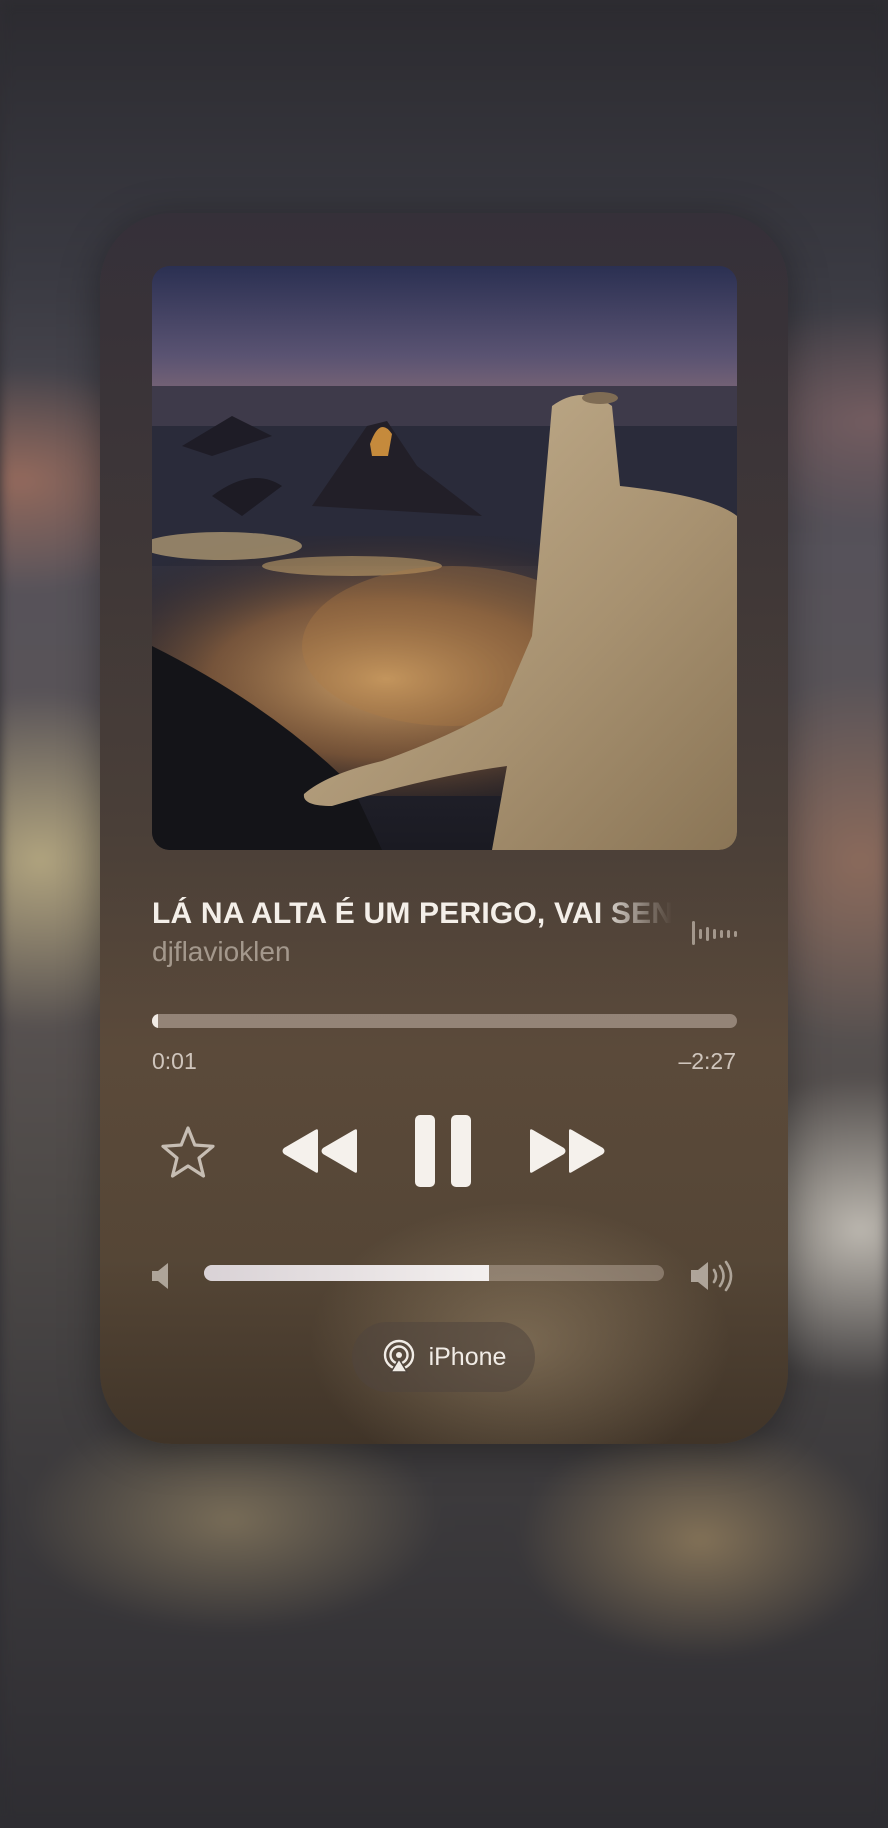 This screenshot has width=888, height=1828. I want to click on playback-progress-fill, so click(155, 1021).